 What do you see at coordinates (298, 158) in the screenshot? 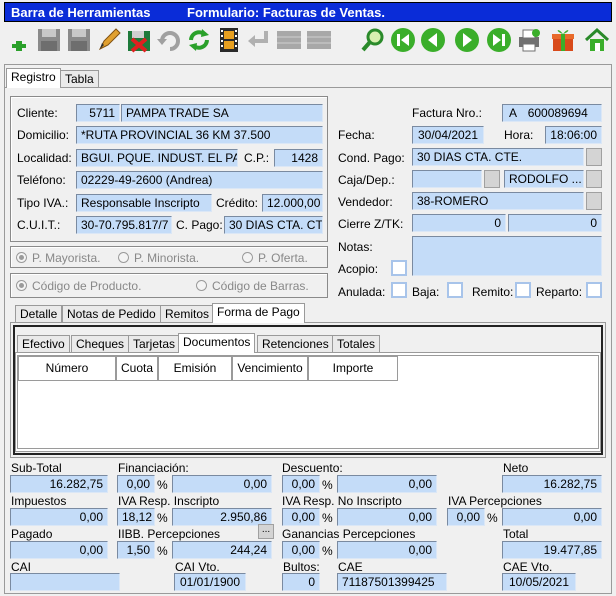
I see `cp-field: 1428` at bounding box center [298, 158].